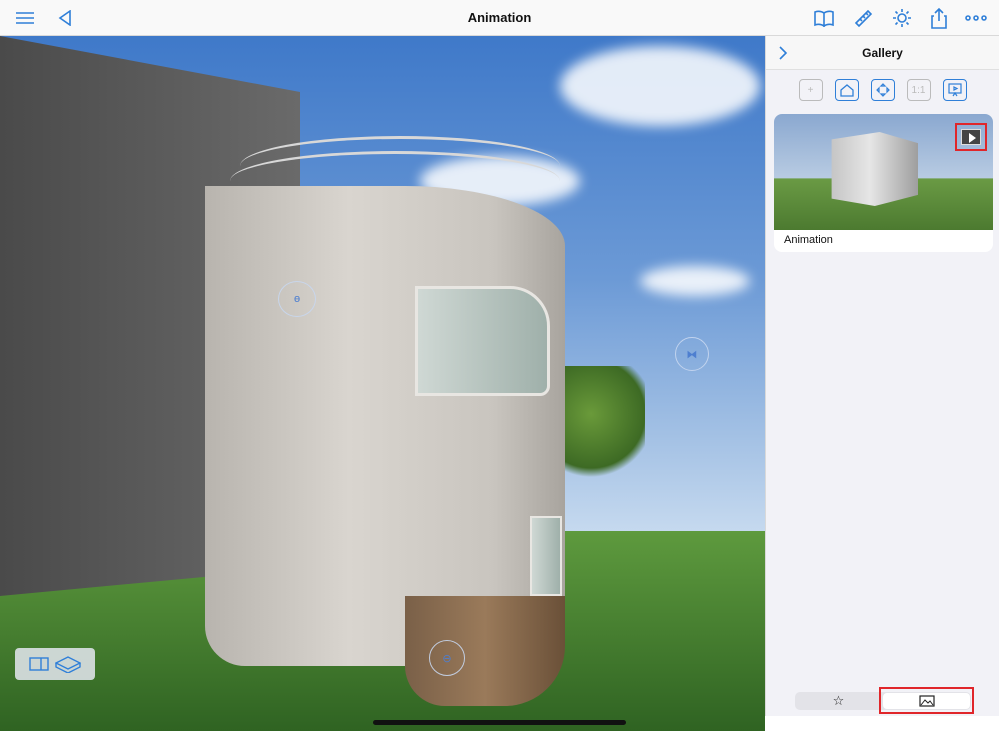 Image resolution: width=999 pixels, height=731 pixels. I want to click on one-to-one-icon: 1:1, so click(918, 90).